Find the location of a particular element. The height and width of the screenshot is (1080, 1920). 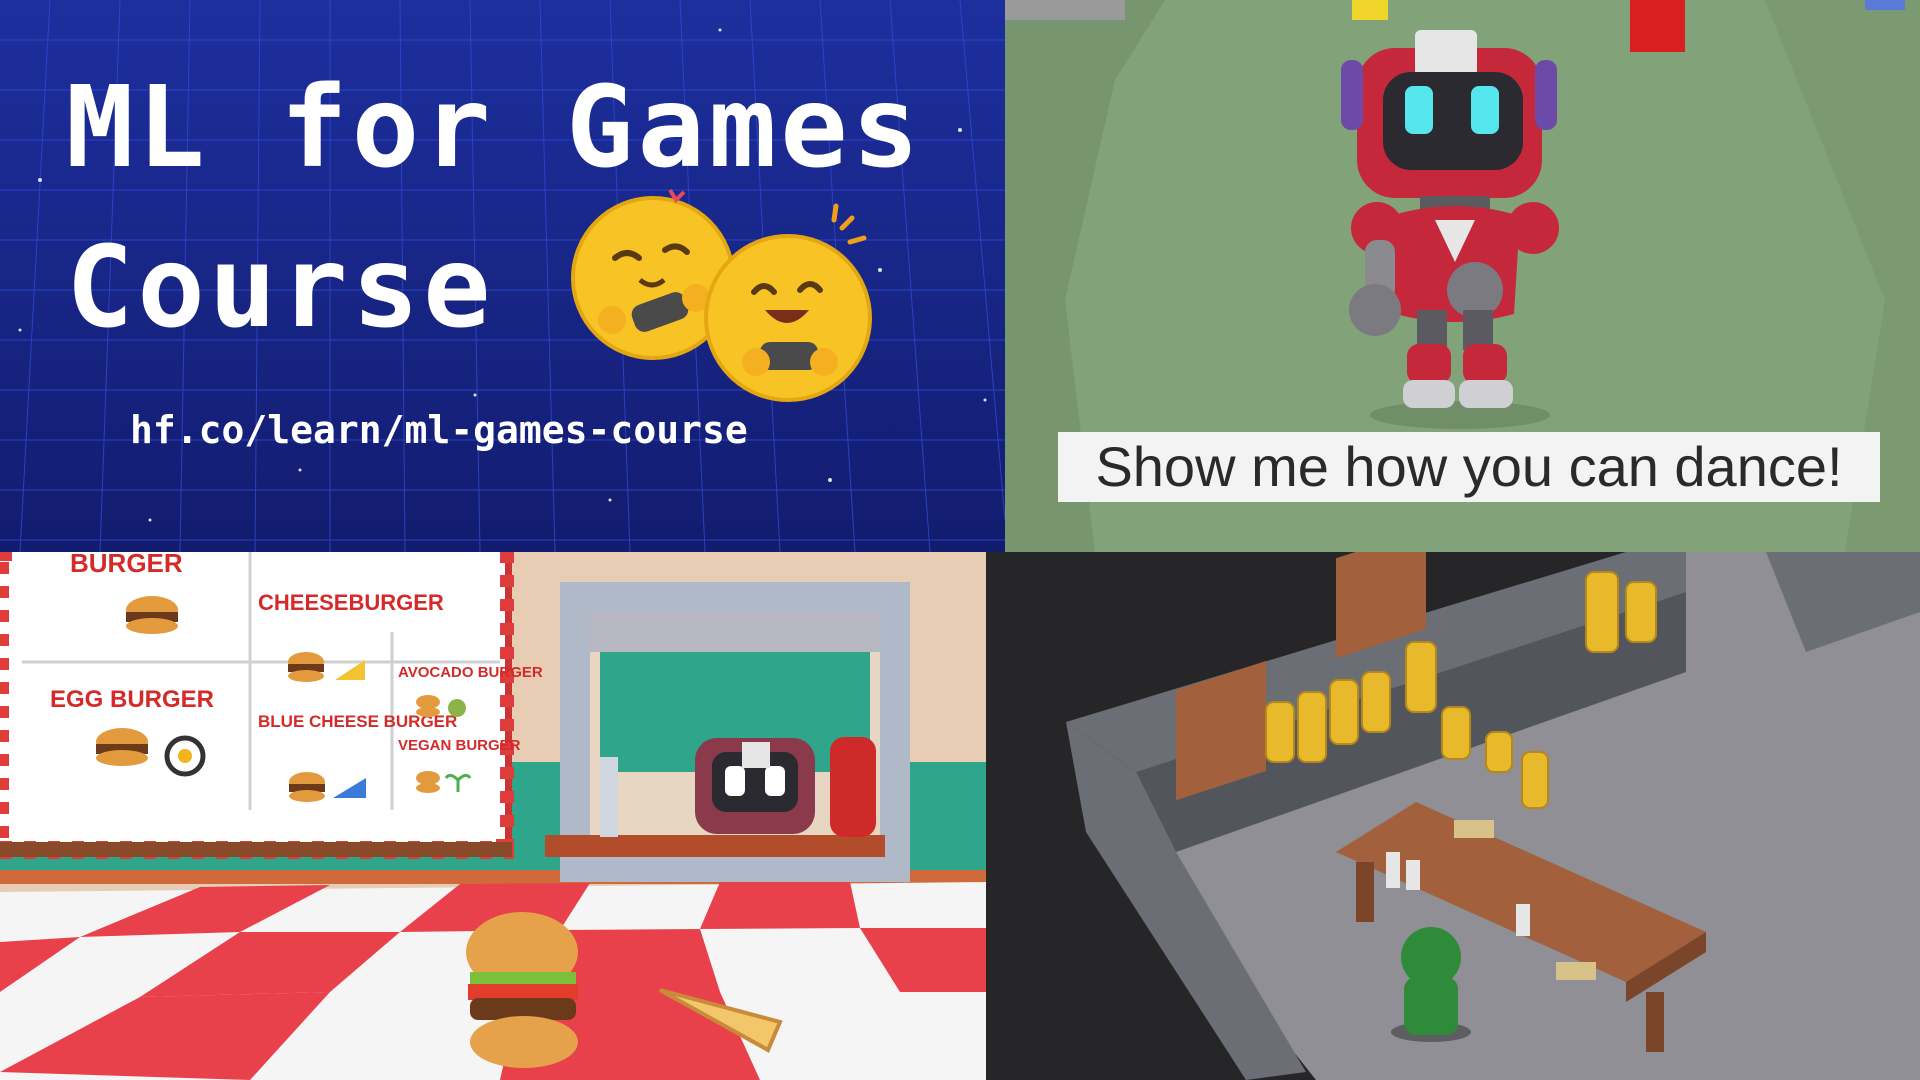

course-url: hf.co/learn/ml-games-course is located at coordinates (439, 430).